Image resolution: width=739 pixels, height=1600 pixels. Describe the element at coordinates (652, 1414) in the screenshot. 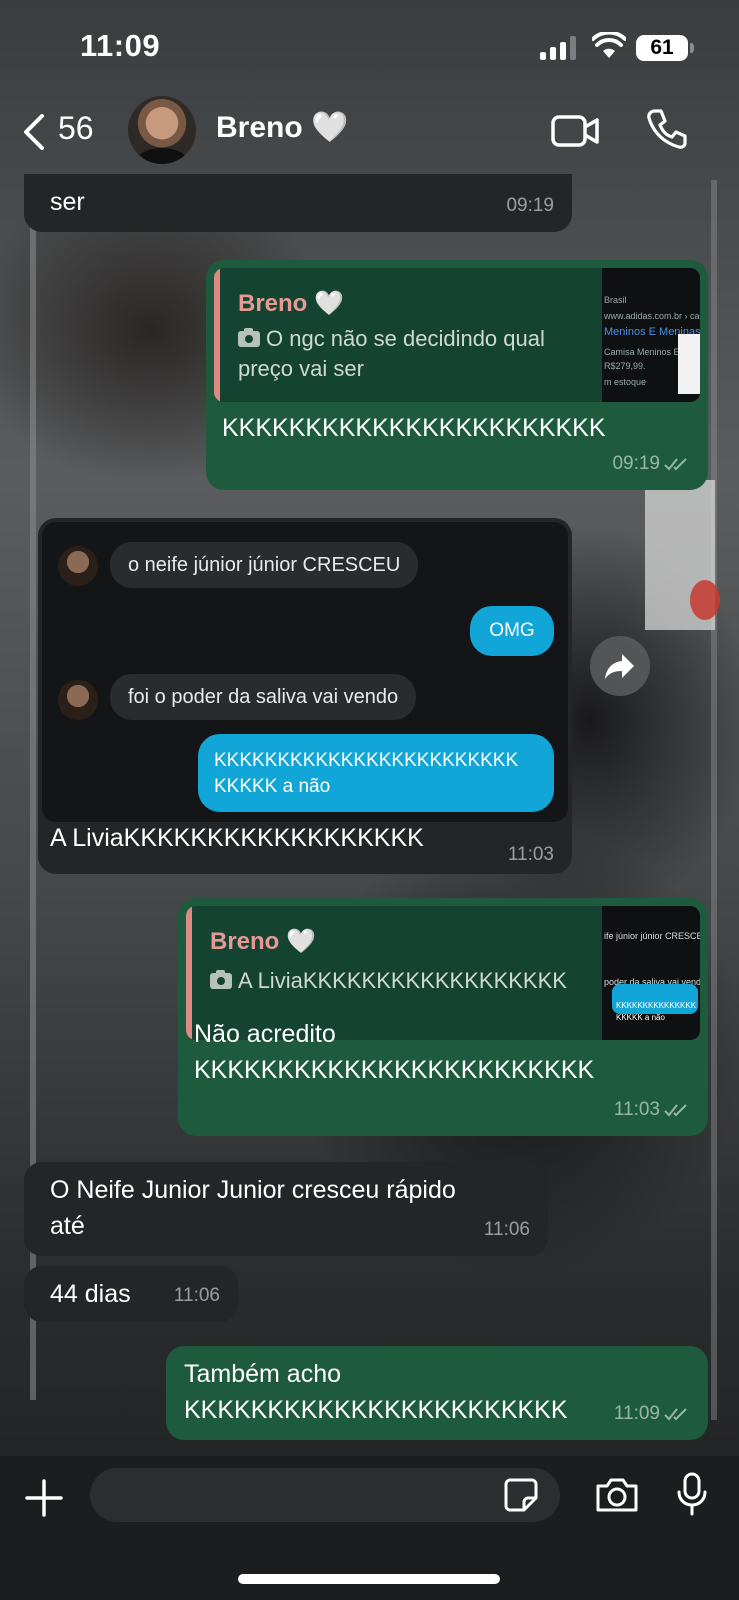

I see `message-time: 11:09` at that location.